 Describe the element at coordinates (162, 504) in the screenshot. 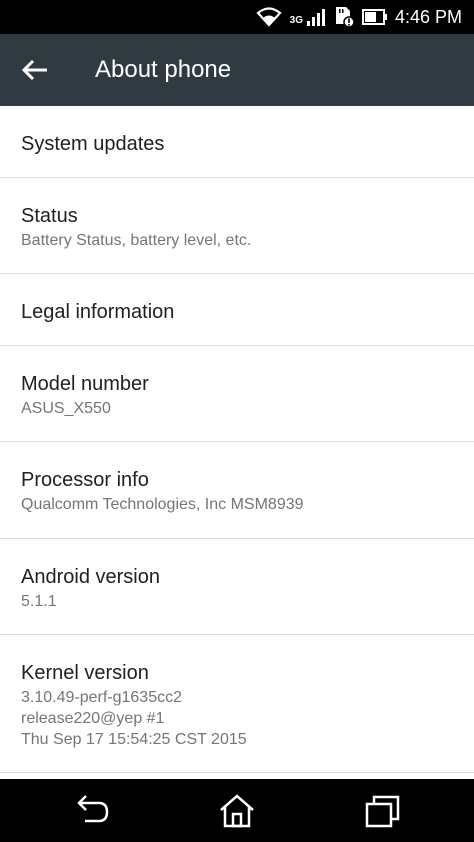

I see `item-summary: Qualcomm Technologies, Inc MSM8939` at that location.